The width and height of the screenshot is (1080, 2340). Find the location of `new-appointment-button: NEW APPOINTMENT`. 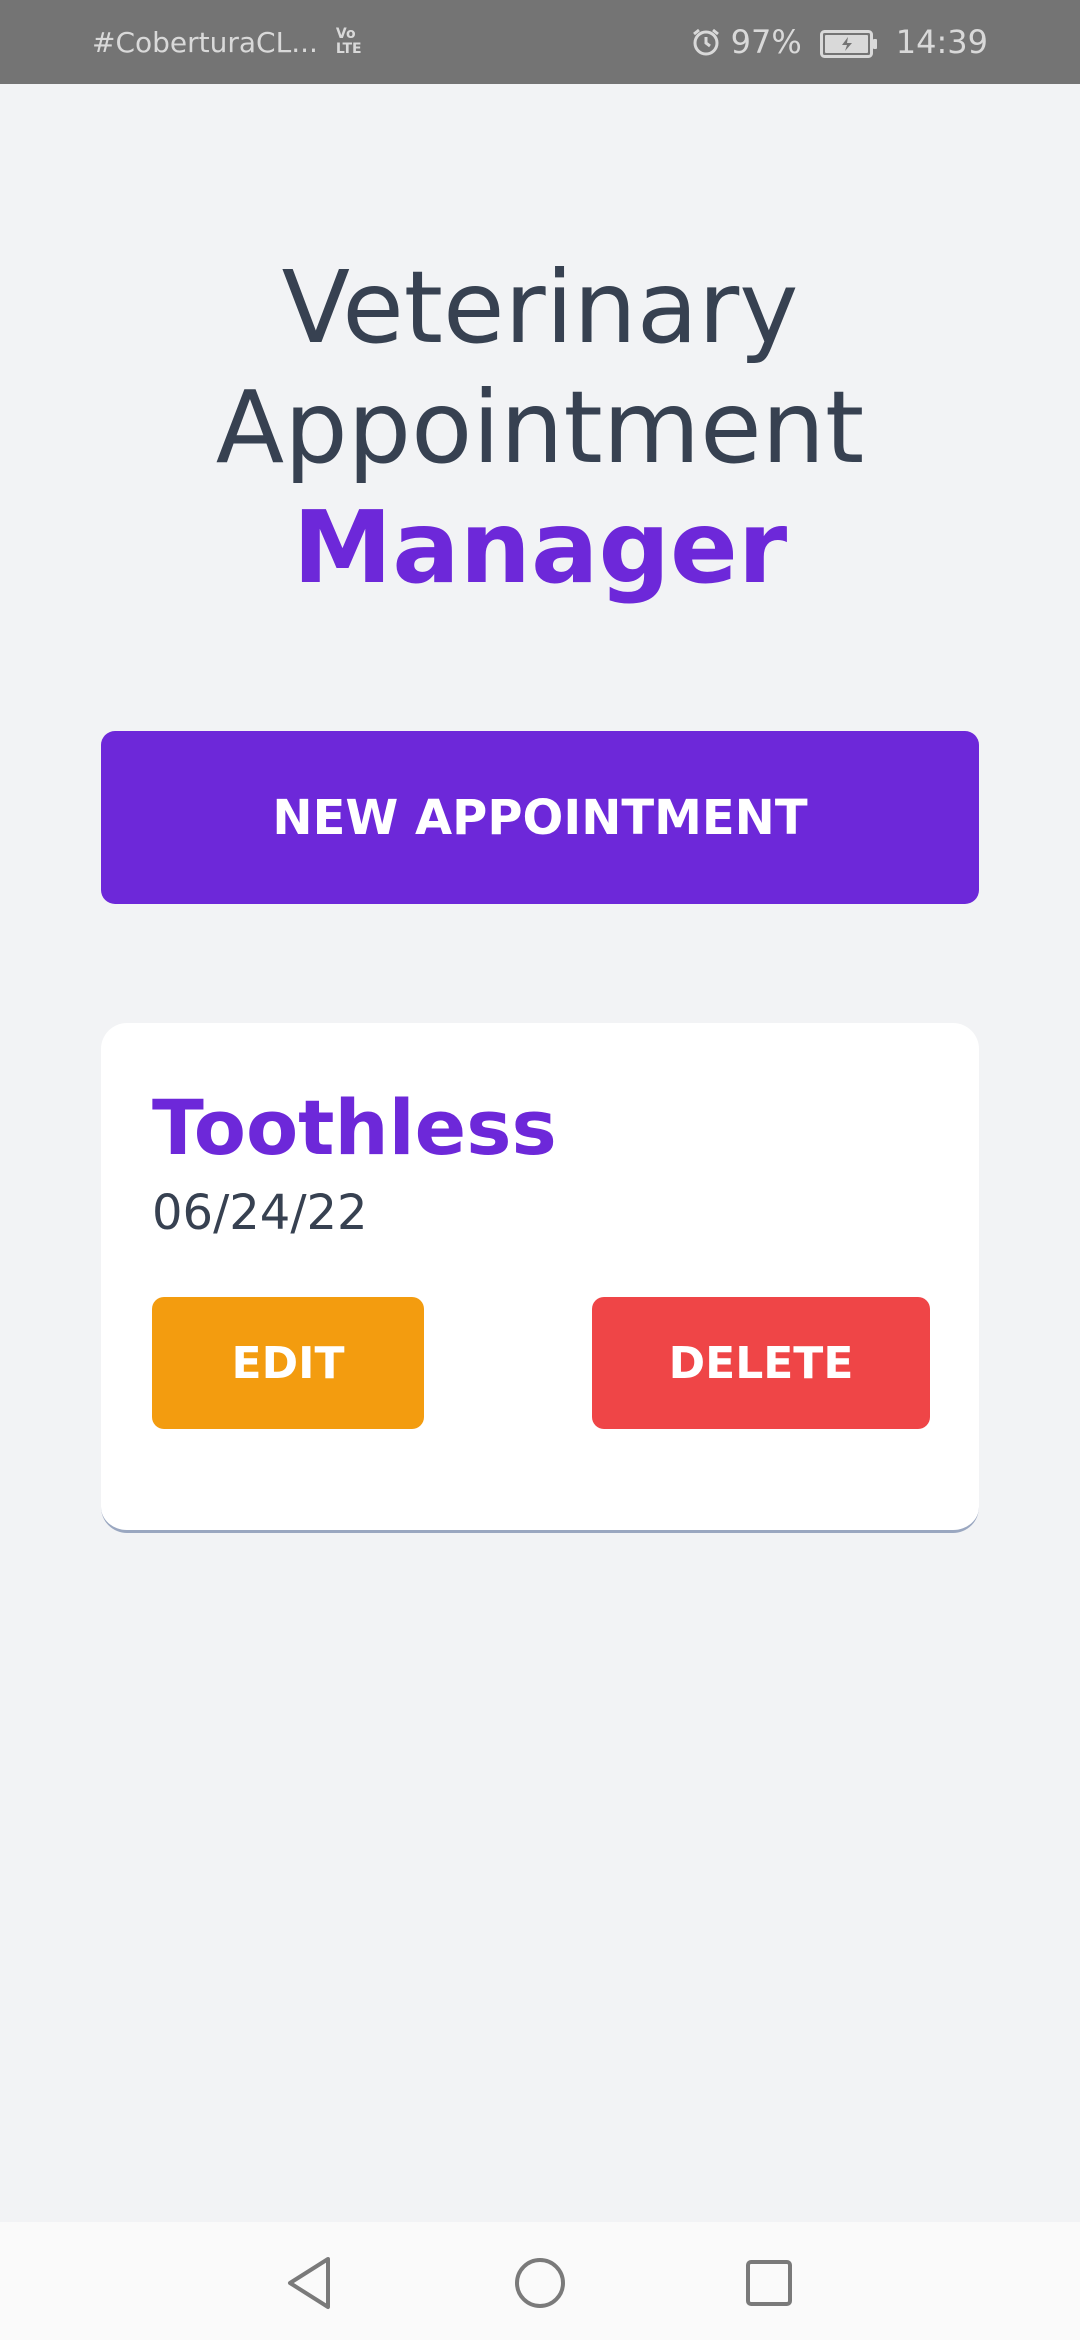

new-appointment-button: NEW APPOINTMENT is located at coordinates (540, 817).